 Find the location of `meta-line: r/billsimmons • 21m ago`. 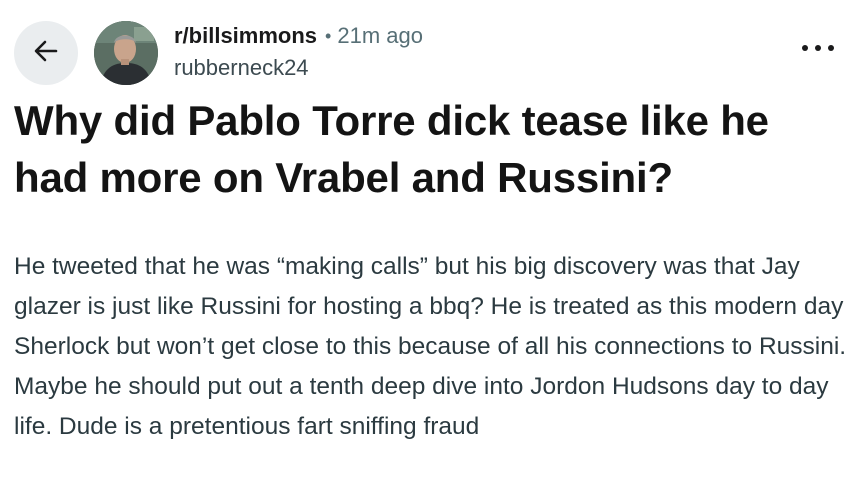

meta-line: r/billsimmons • 21m ago is located at coordinates (298, 36).